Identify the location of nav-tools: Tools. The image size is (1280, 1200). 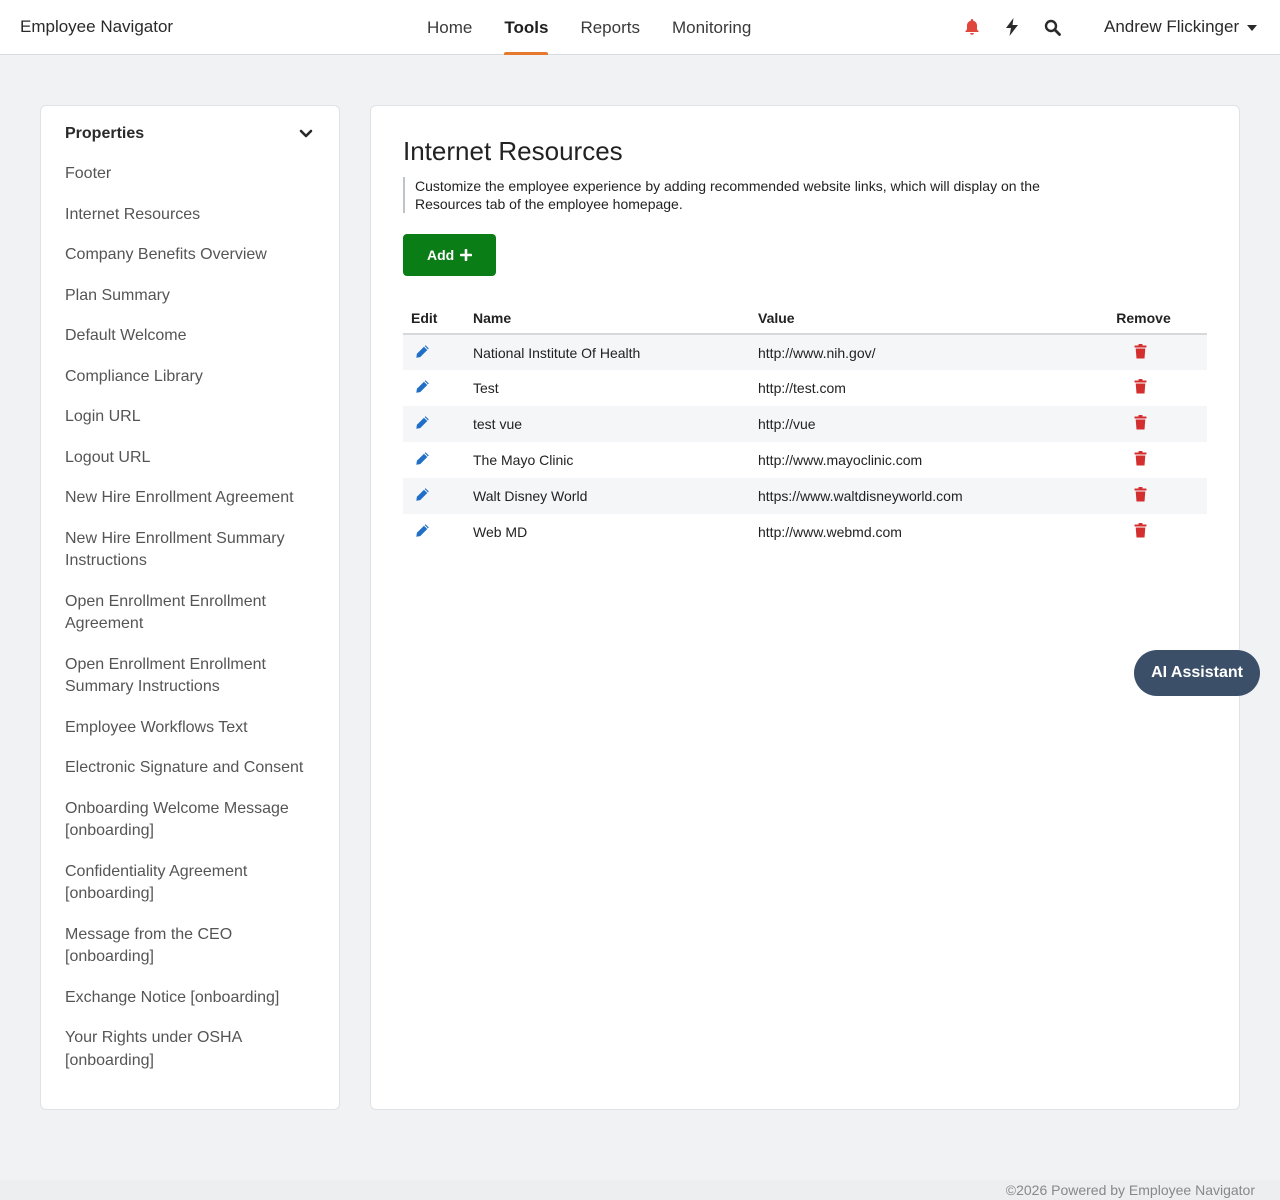
(526, 27).